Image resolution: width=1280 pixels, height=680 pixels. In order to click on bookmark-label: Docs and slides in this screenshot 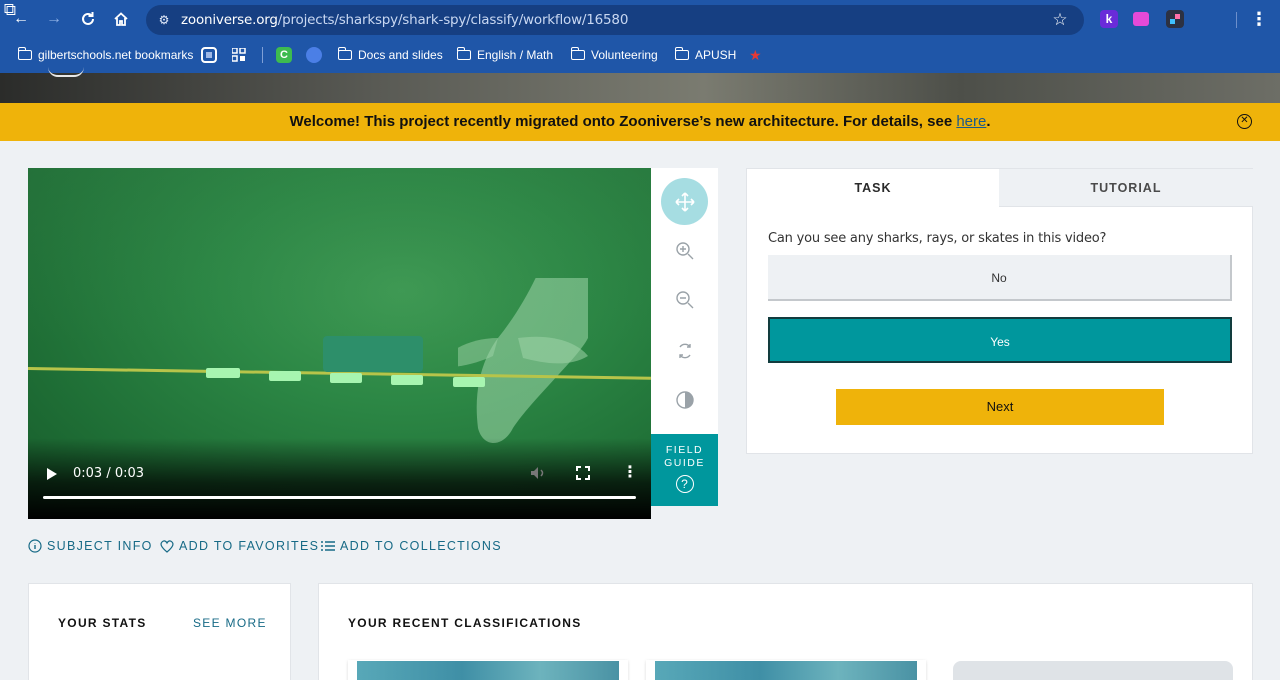, I will do `click(400, 55)`.